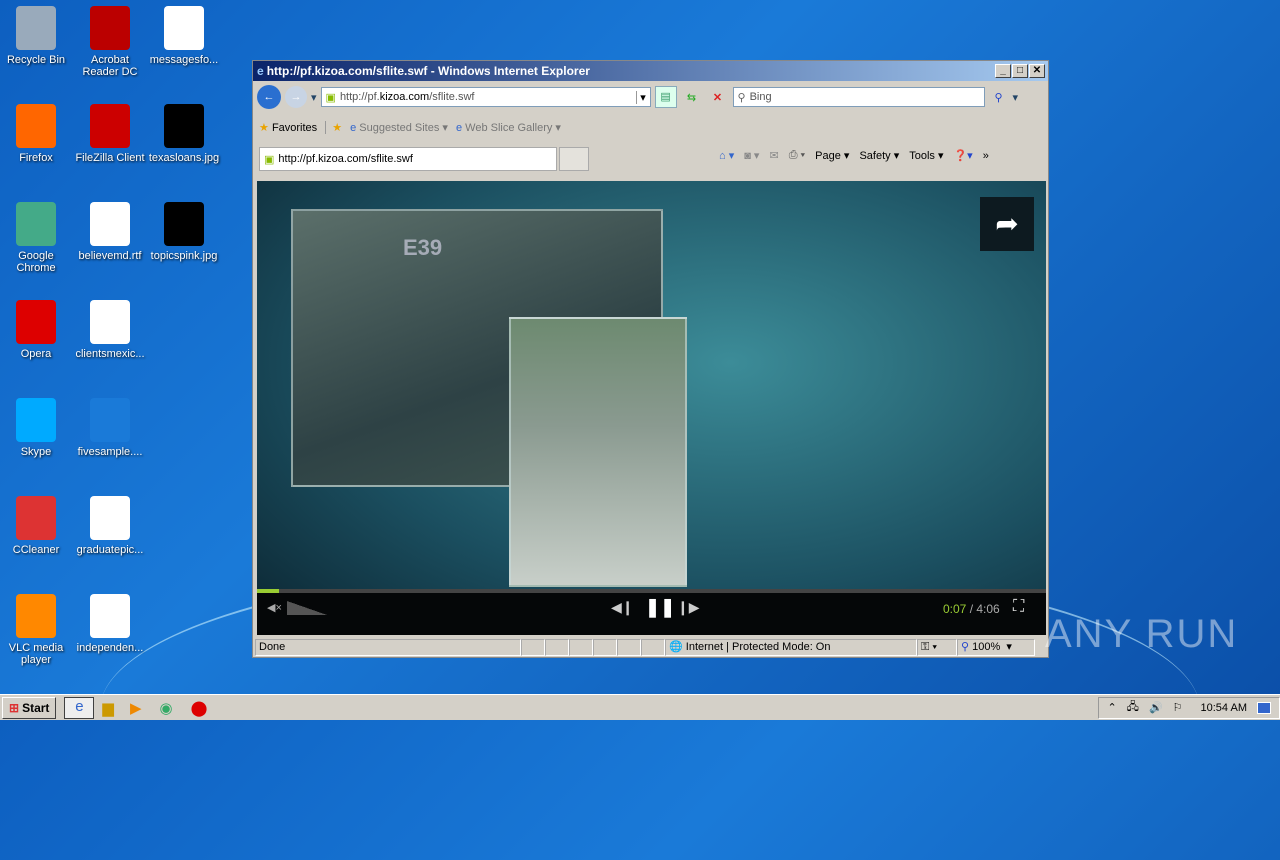  What do you see at coordinates (1189, 707) in the screenshot?
I see `system-tray: ⌃ 🖧 🔊 ⚐ 10:54 AM` at bounding box center [1189, 707].